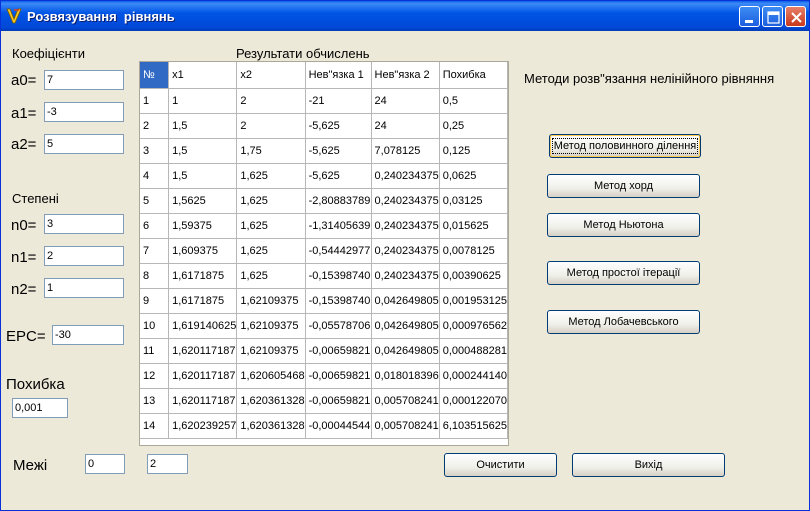  I want to click on table-cell: -2,80883789, so click(338, 201).